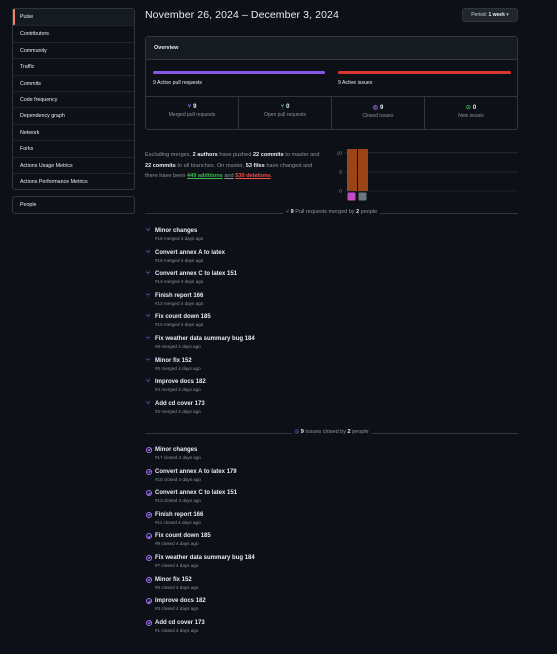  I want to click on issue-title-link: Fix count down 185, so click(183, 536).